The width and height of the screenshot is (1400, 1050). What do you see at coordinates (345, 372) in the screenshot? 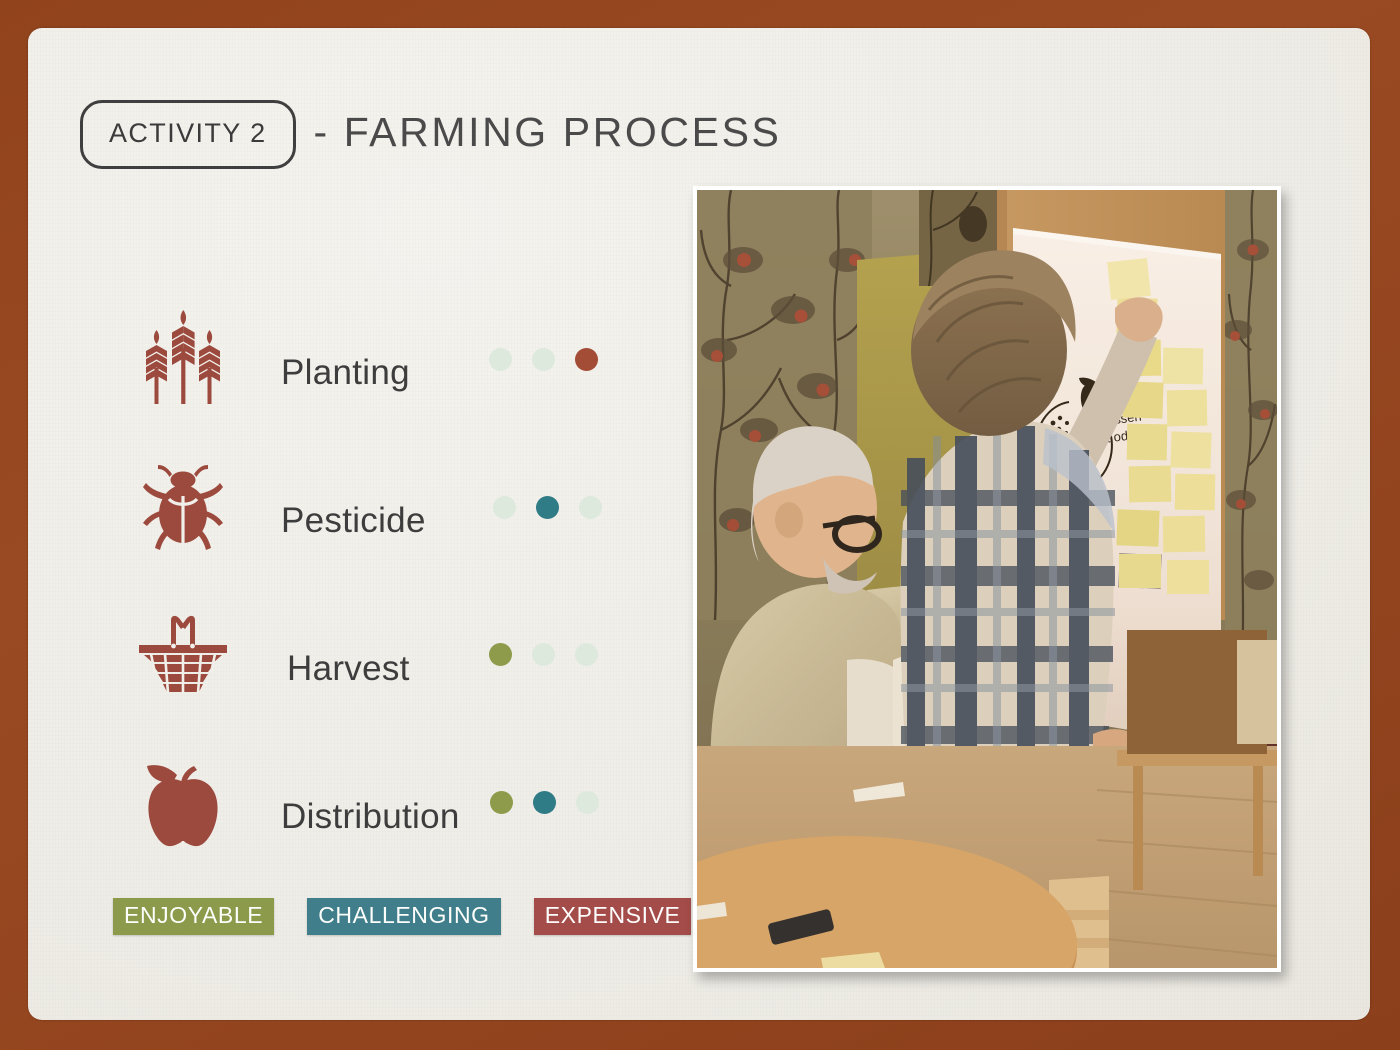
I see `process-label: Planting` at bounding box center [345, 372].